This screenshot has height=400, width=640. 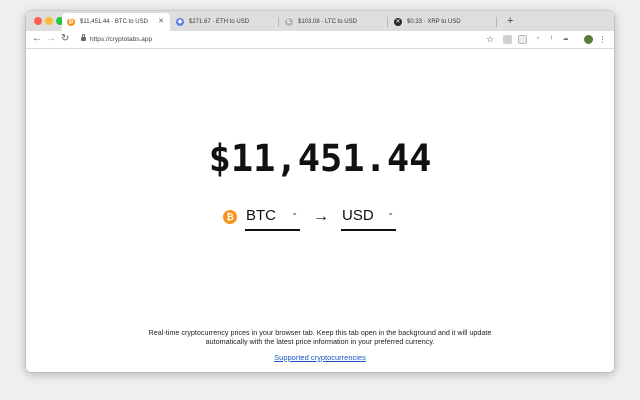 I want to click on reload-icon: ↻, so click(x=65, y=39).